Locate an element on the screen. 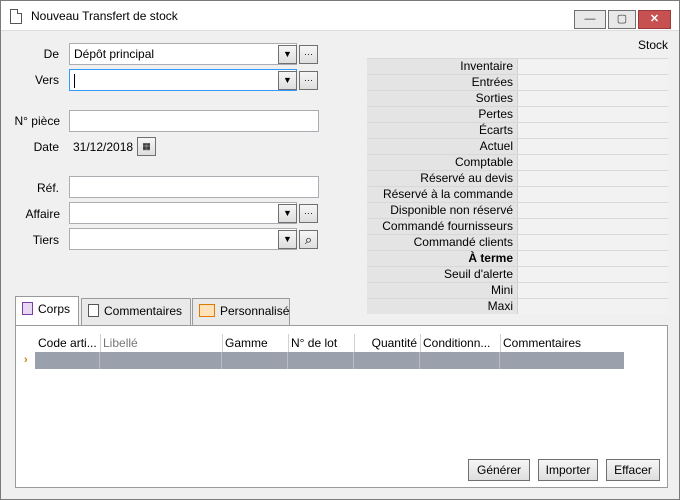  stock-row: Actuel is located at coordinates (517, 146).